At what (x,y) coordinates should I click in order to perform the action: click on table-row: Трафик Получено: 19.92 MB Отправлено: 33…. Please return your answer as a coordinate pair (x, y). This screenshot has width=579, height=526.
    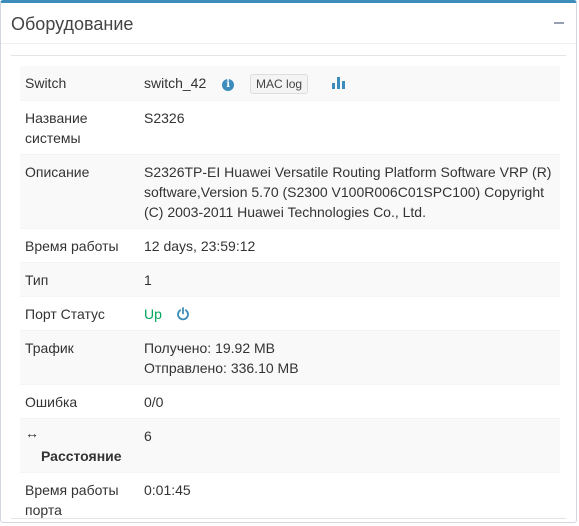
    Looking at the image, I should click on (290, 358).